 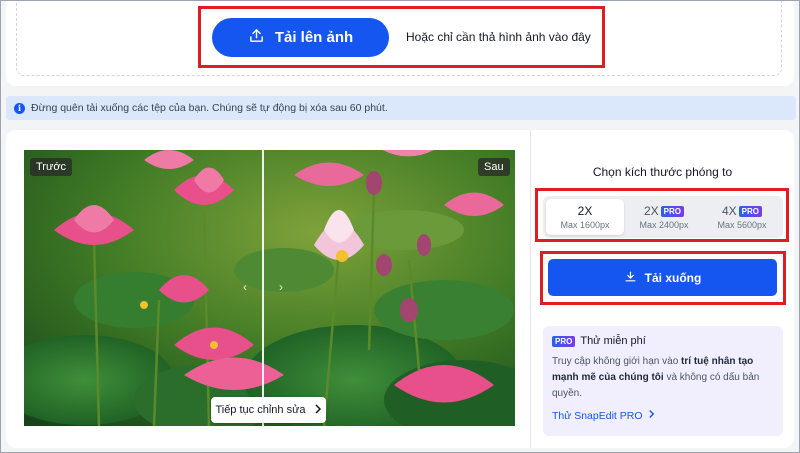 I want to click on scale-label: 4X, so click(x=729, y=211).